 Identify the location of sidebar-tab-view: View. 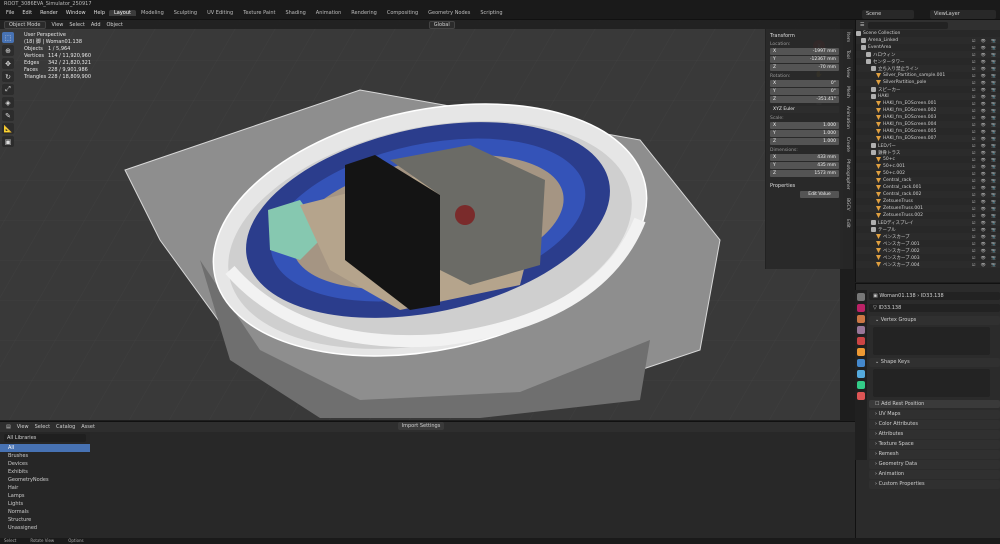
(847, 72).